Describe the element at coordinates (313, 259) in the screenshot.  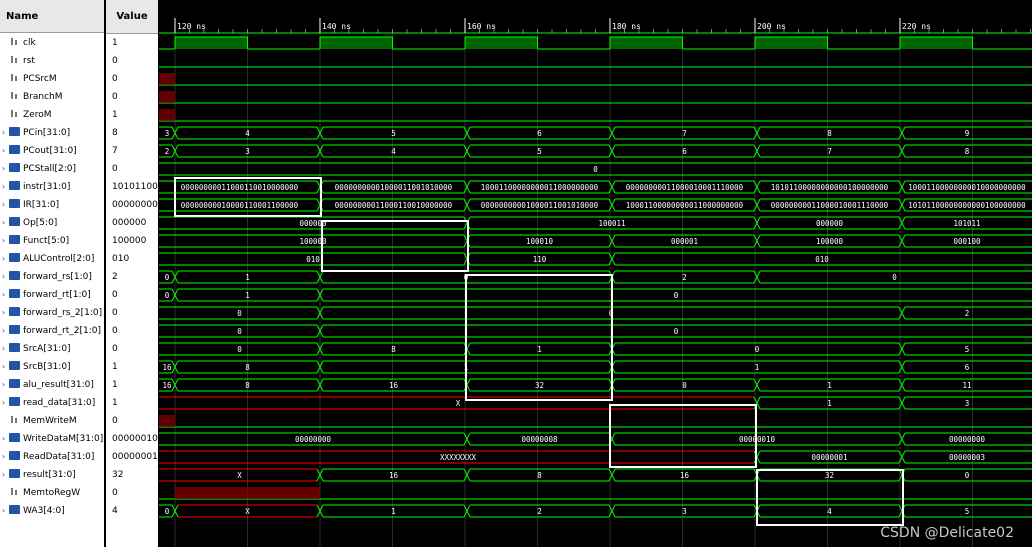
I see `bus-value-label: 010` at that location.